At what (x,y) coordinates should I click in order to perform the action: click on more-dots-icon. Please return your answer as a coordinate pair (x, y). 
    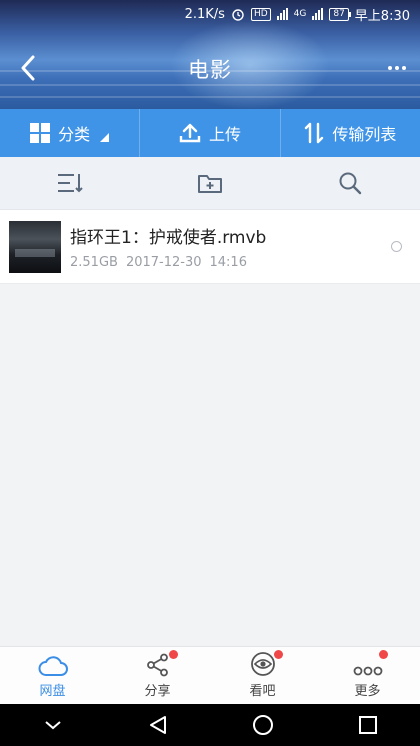
    Looking at the image, I should click on (390, 68).